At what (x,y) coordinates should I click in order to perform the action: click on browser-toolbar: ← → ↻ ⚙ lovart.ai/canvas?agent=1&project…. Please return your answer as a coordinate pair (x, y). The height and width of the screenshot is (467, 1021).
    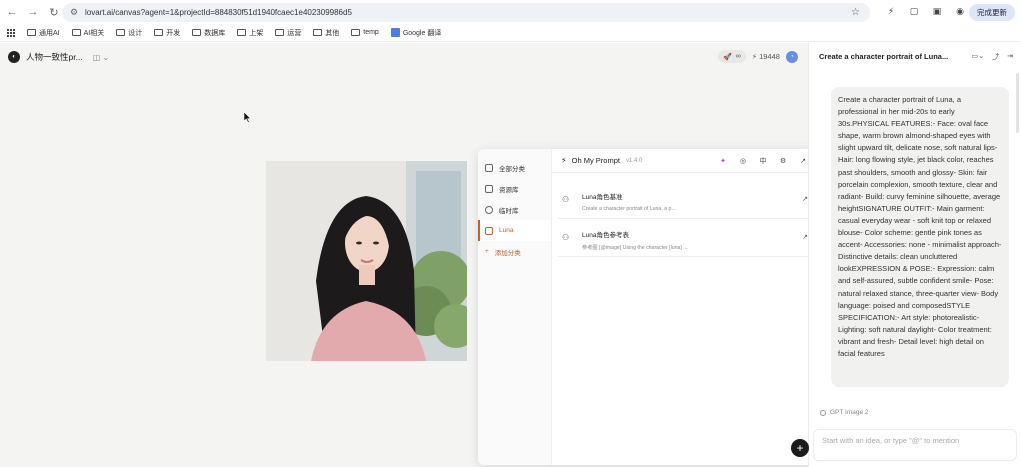
    Looking at the image, I should click on (510, 12).